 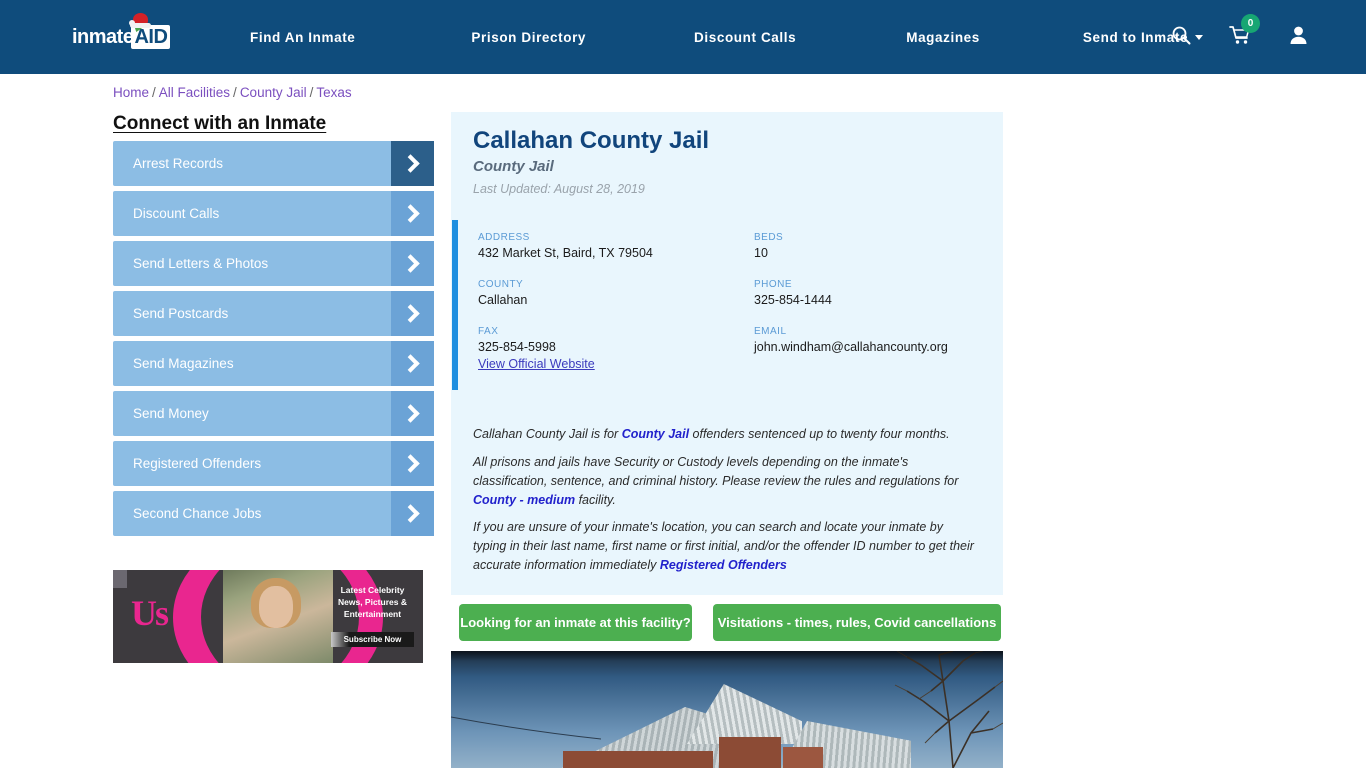 What do you see at coordinates (770, 331) in the screenshot?
I see `detail-label: EMAIL` at bounding box center [770, 331].